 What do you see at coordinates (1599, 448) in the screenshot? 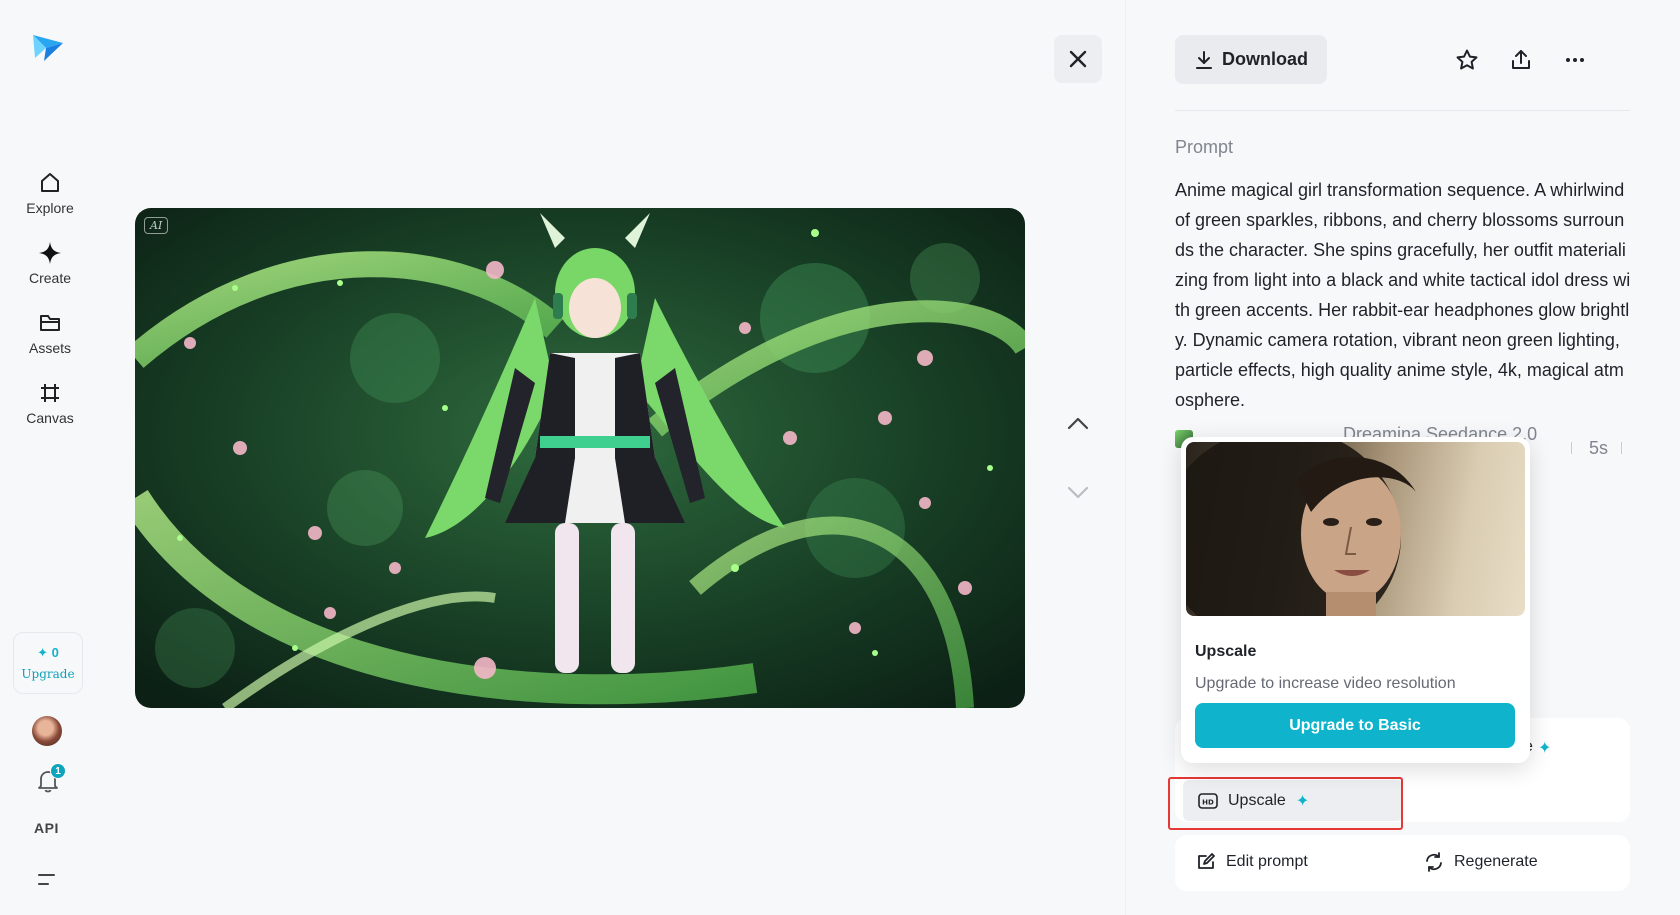
I see `duration-value: 5s` at bounding box center [1599, 448].